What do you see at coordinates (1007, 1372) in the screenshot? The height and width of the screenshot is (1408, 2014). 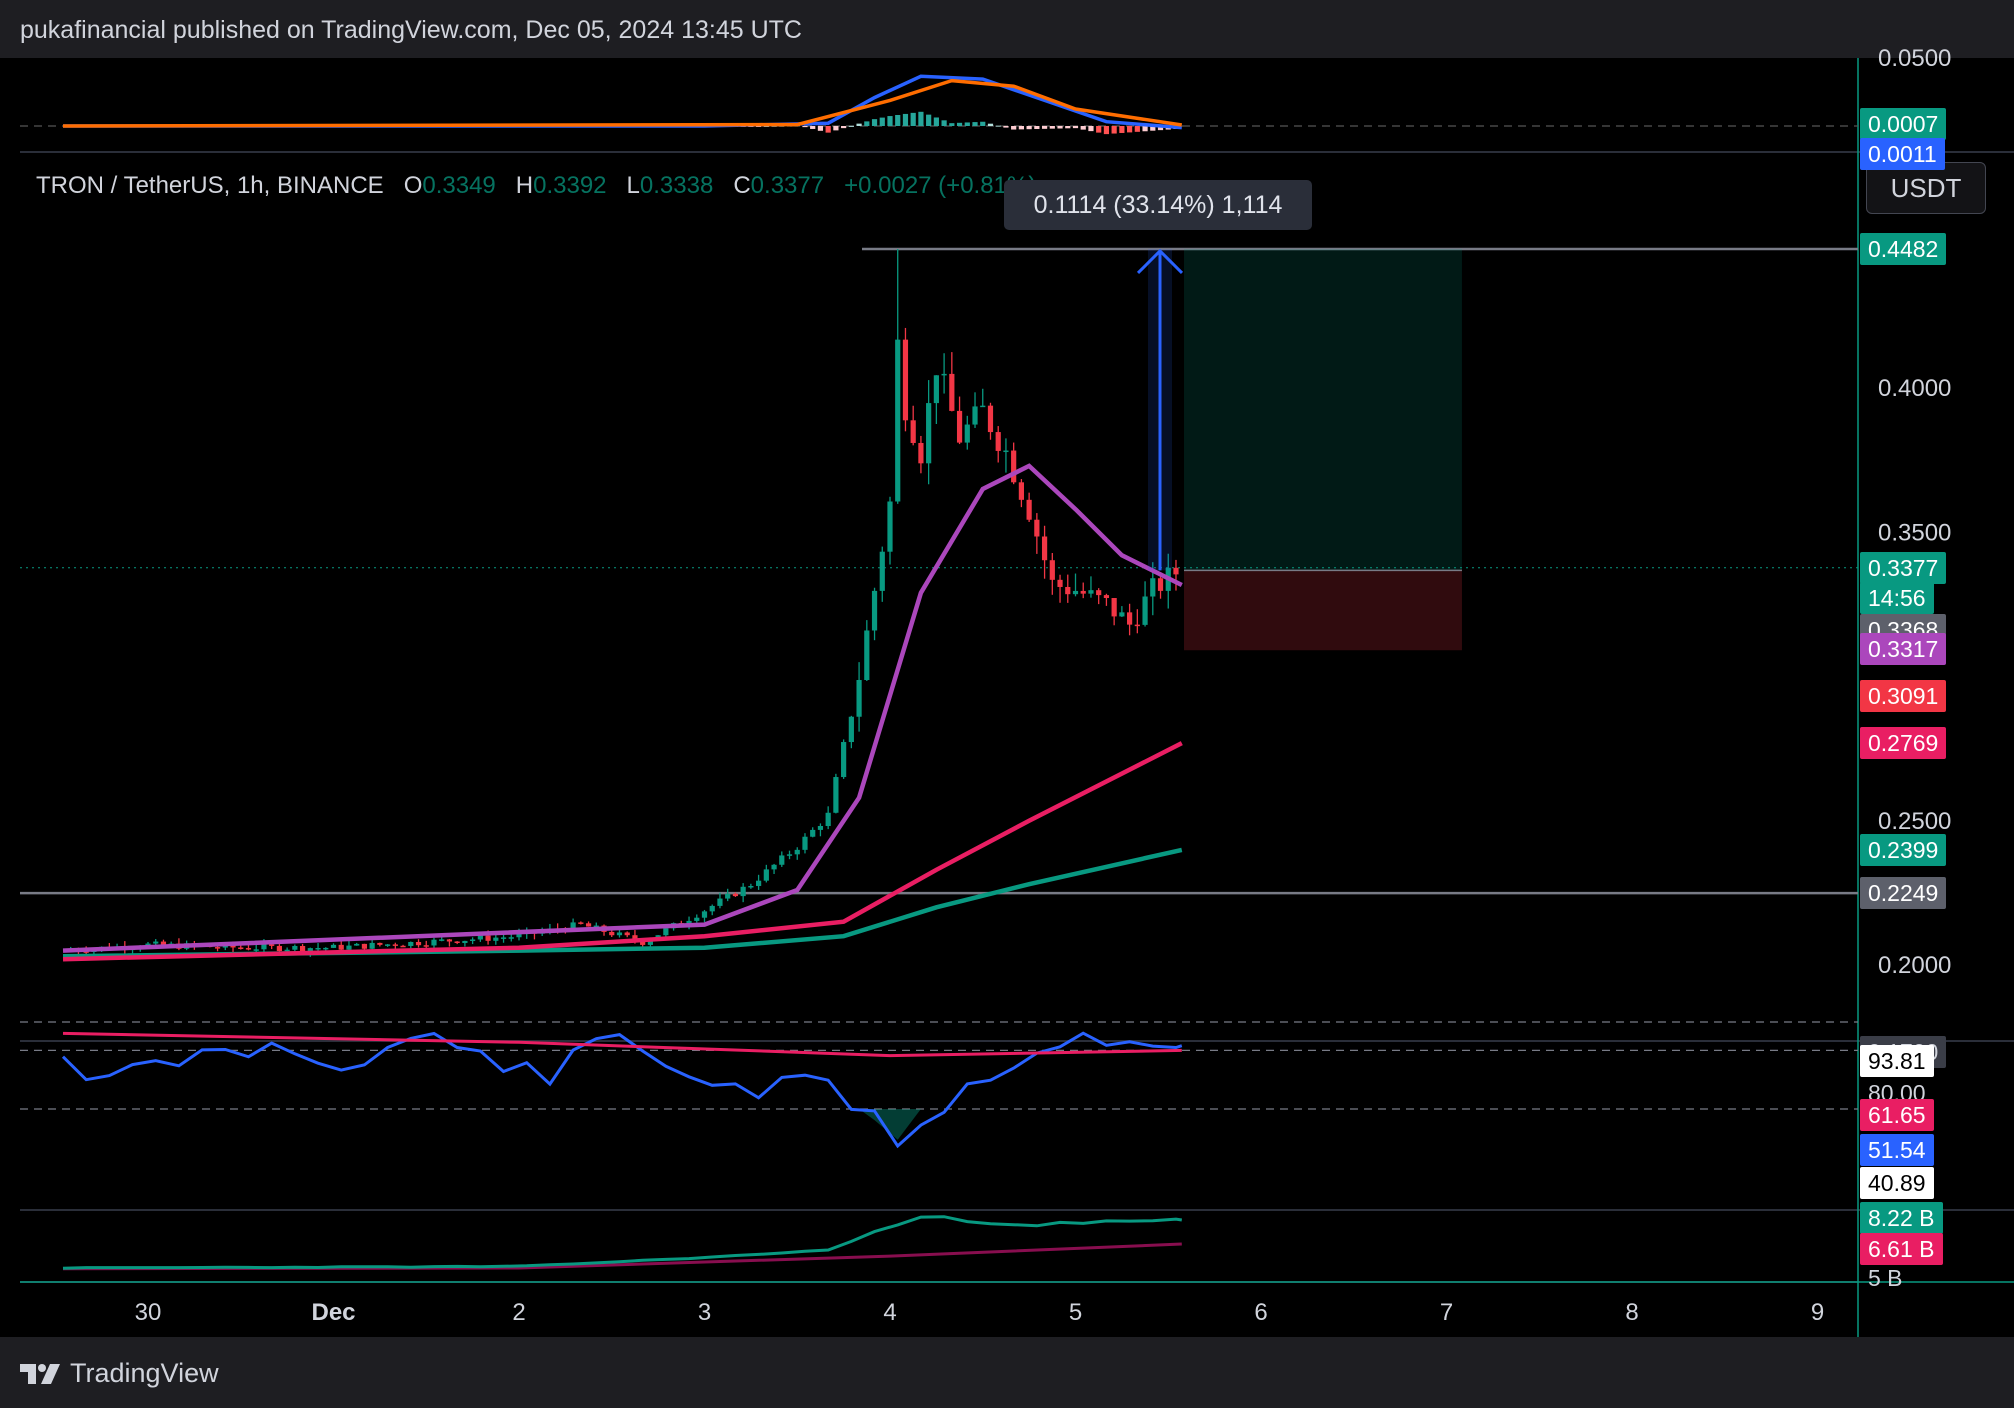 I see `footer-bar` at bounding box center [1007, 1372].